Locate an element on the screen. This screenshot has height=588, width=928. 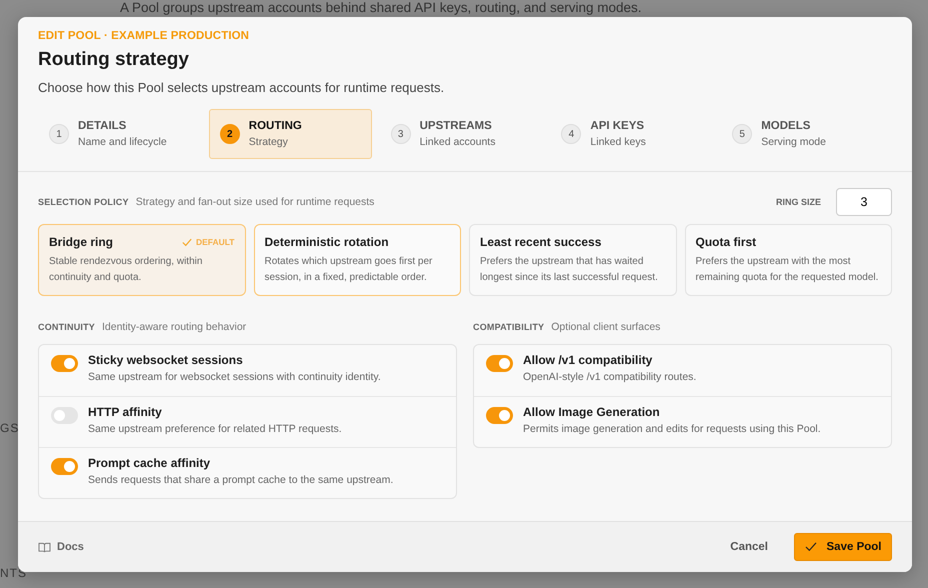
dialog-title: Routing strategy is located at coordinates (114, 60).